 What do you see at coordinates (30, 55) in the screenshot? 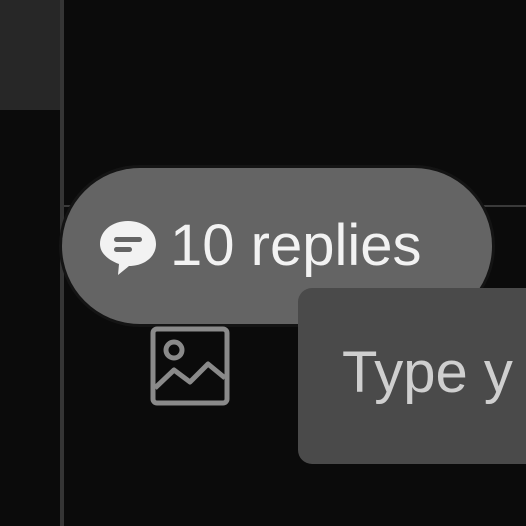
I see `sidebar-item` at bounding box center [30, 55].